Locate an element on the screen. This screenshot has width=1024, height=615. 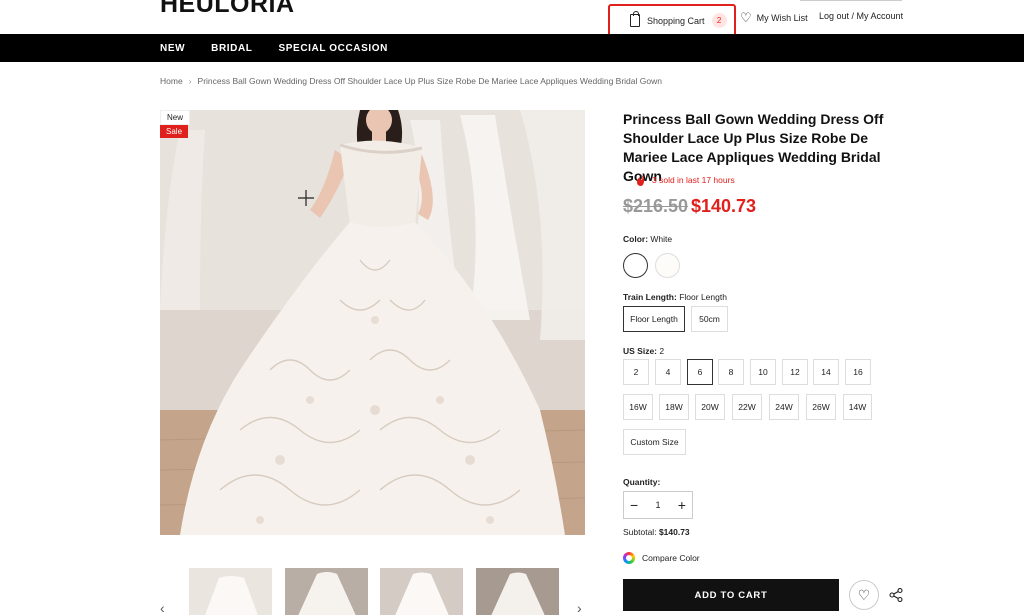
plus-icon: + is located at coordinates (682, 505).